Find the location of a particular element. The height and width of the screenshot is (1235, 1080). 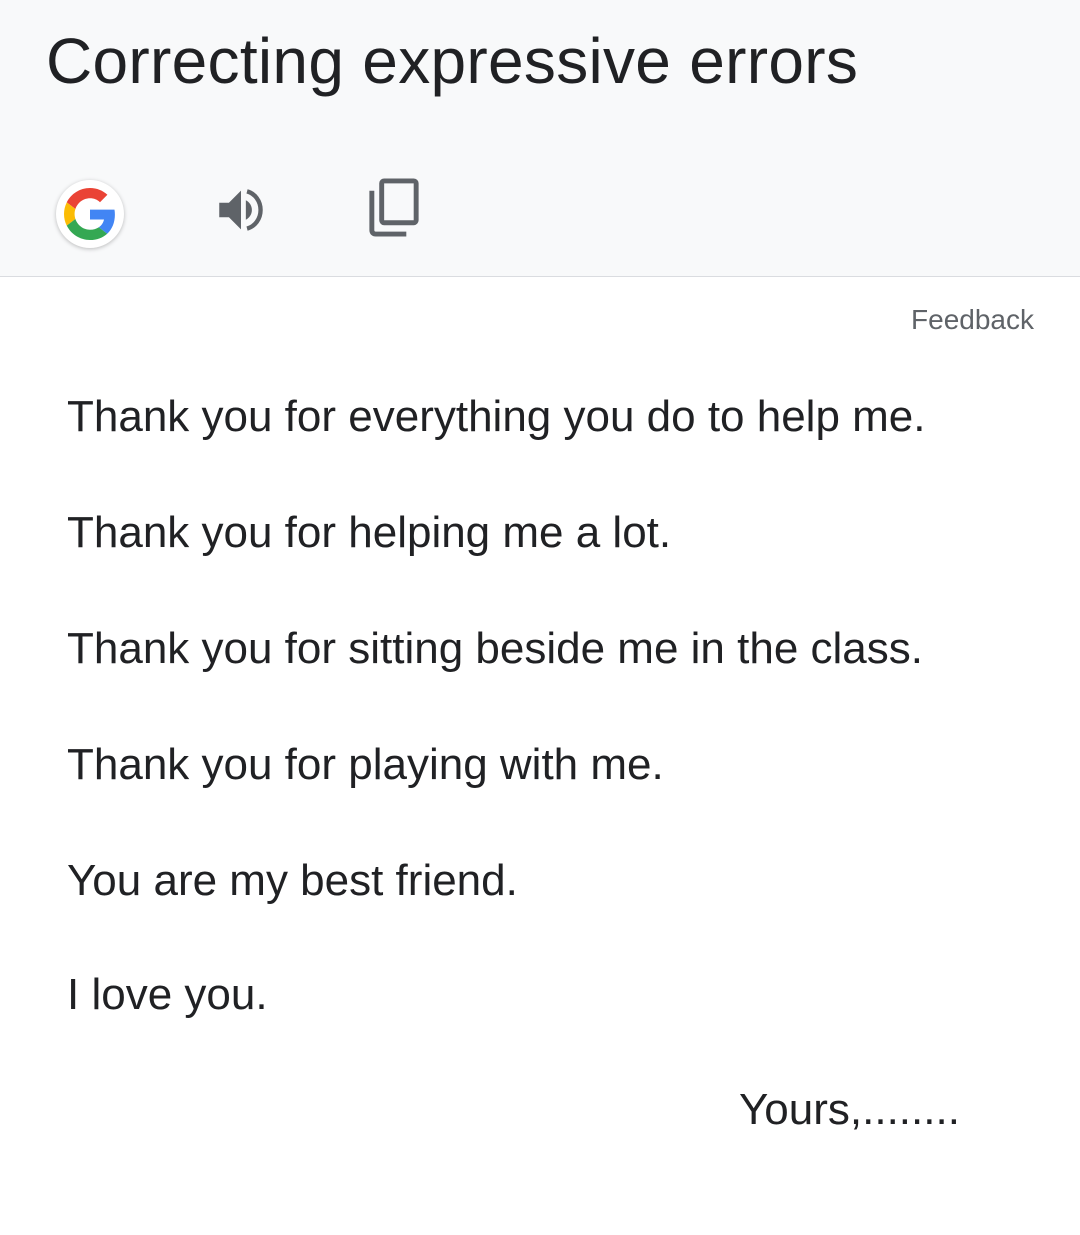

listen-button is located at coordinates (241, 210).